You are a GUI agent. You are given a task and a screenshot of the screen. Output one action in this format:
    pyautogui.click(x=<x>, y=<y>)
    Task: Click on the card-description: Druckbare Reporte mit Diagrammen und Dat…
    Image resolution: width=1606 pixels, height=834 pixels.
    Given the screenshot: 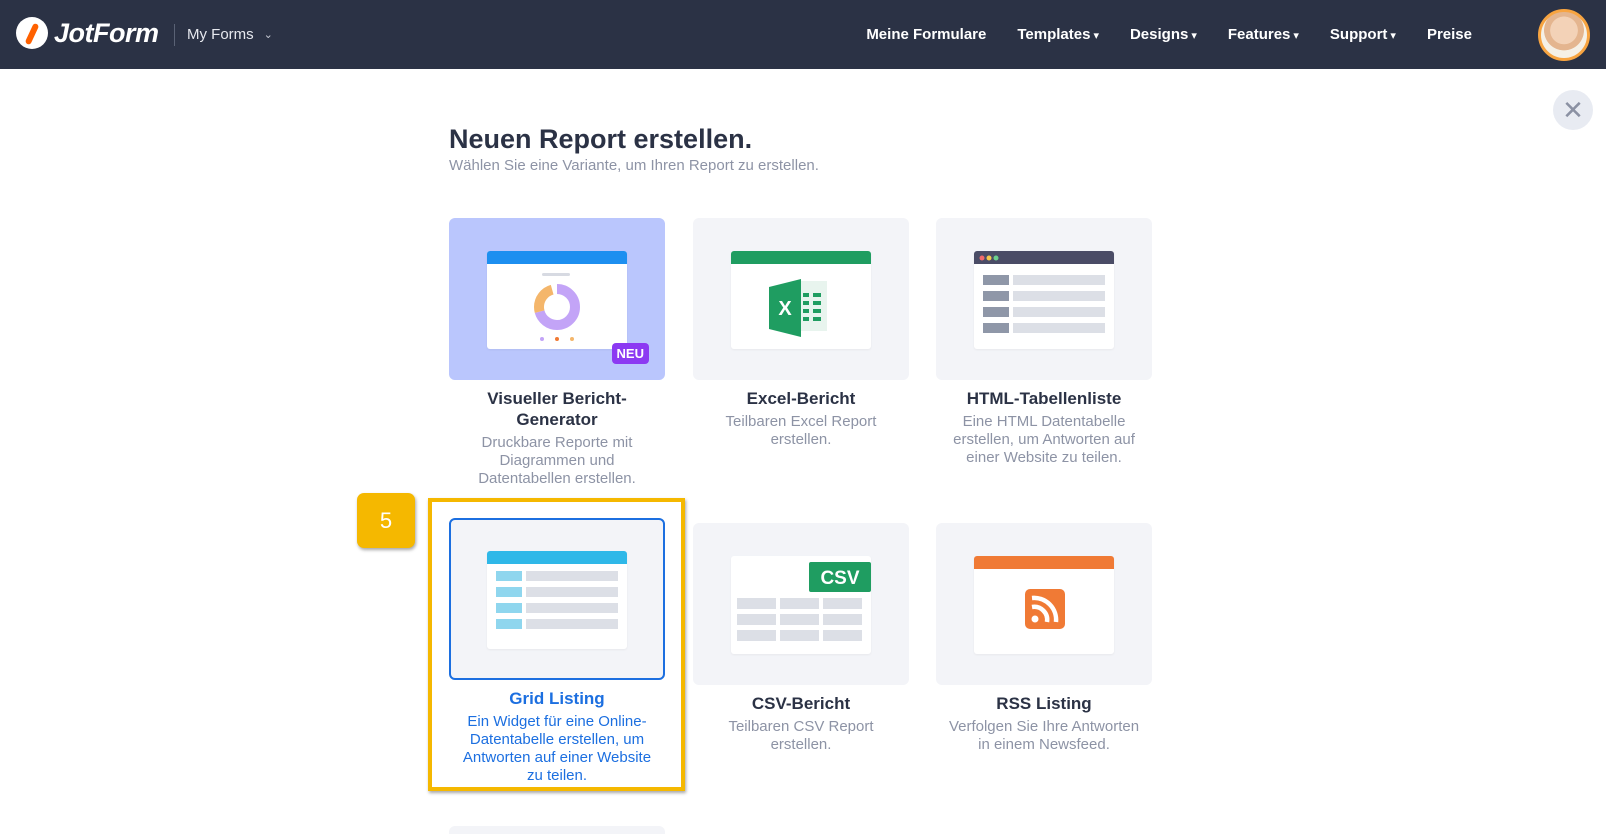 What is the action you would take?
    pyautogui.click(x=557, y=460)
    